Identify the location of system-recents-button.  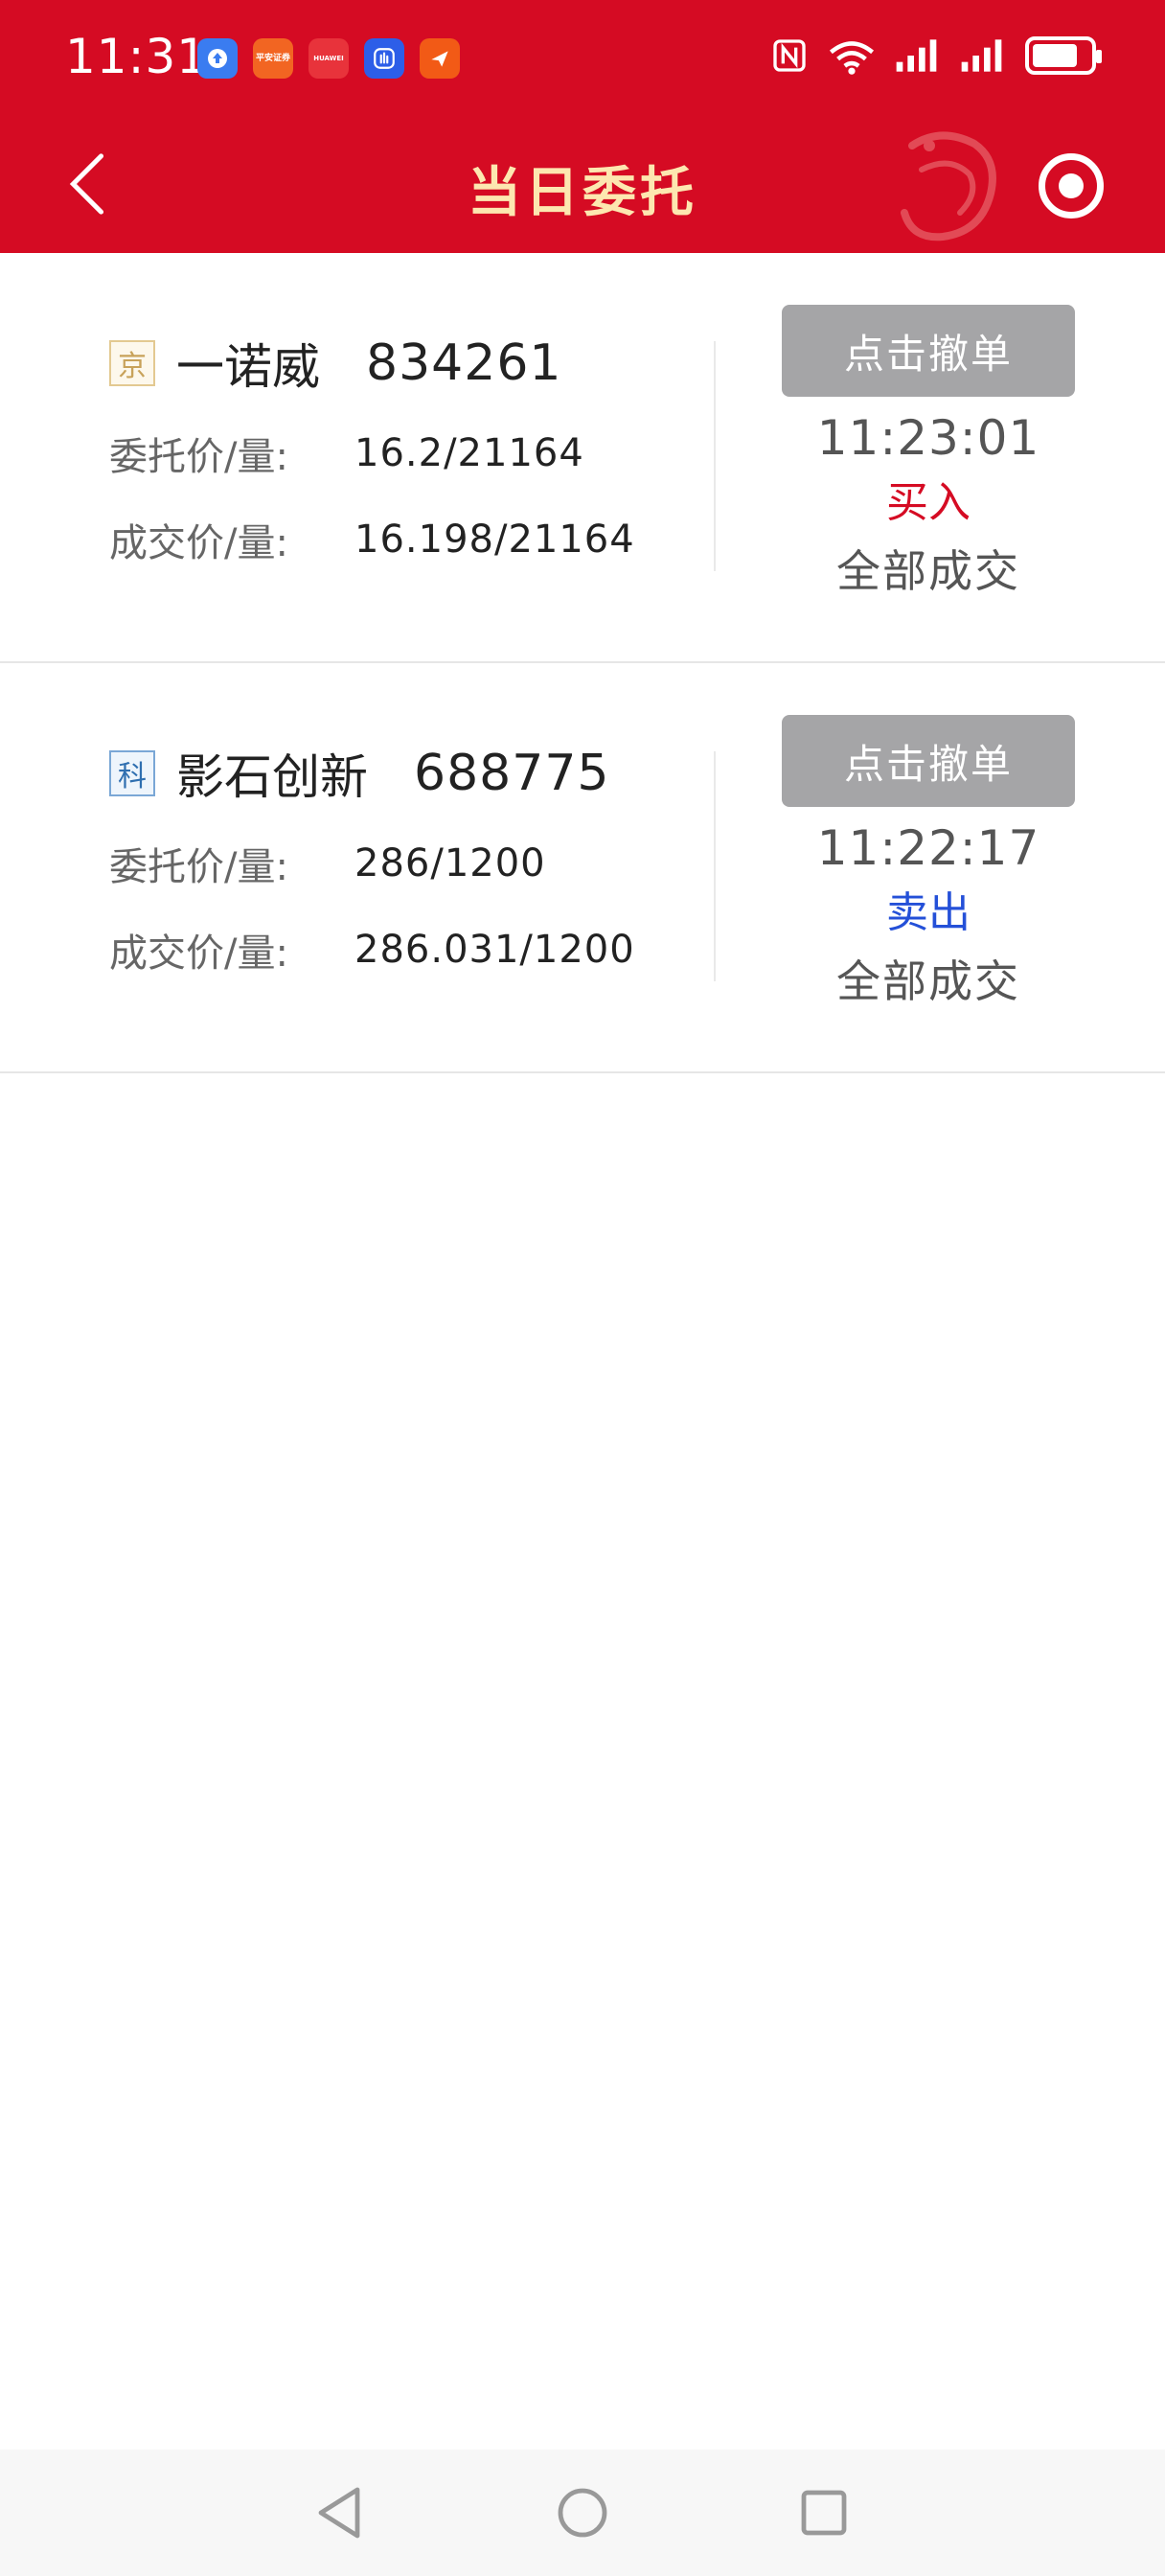
(824, 2512).